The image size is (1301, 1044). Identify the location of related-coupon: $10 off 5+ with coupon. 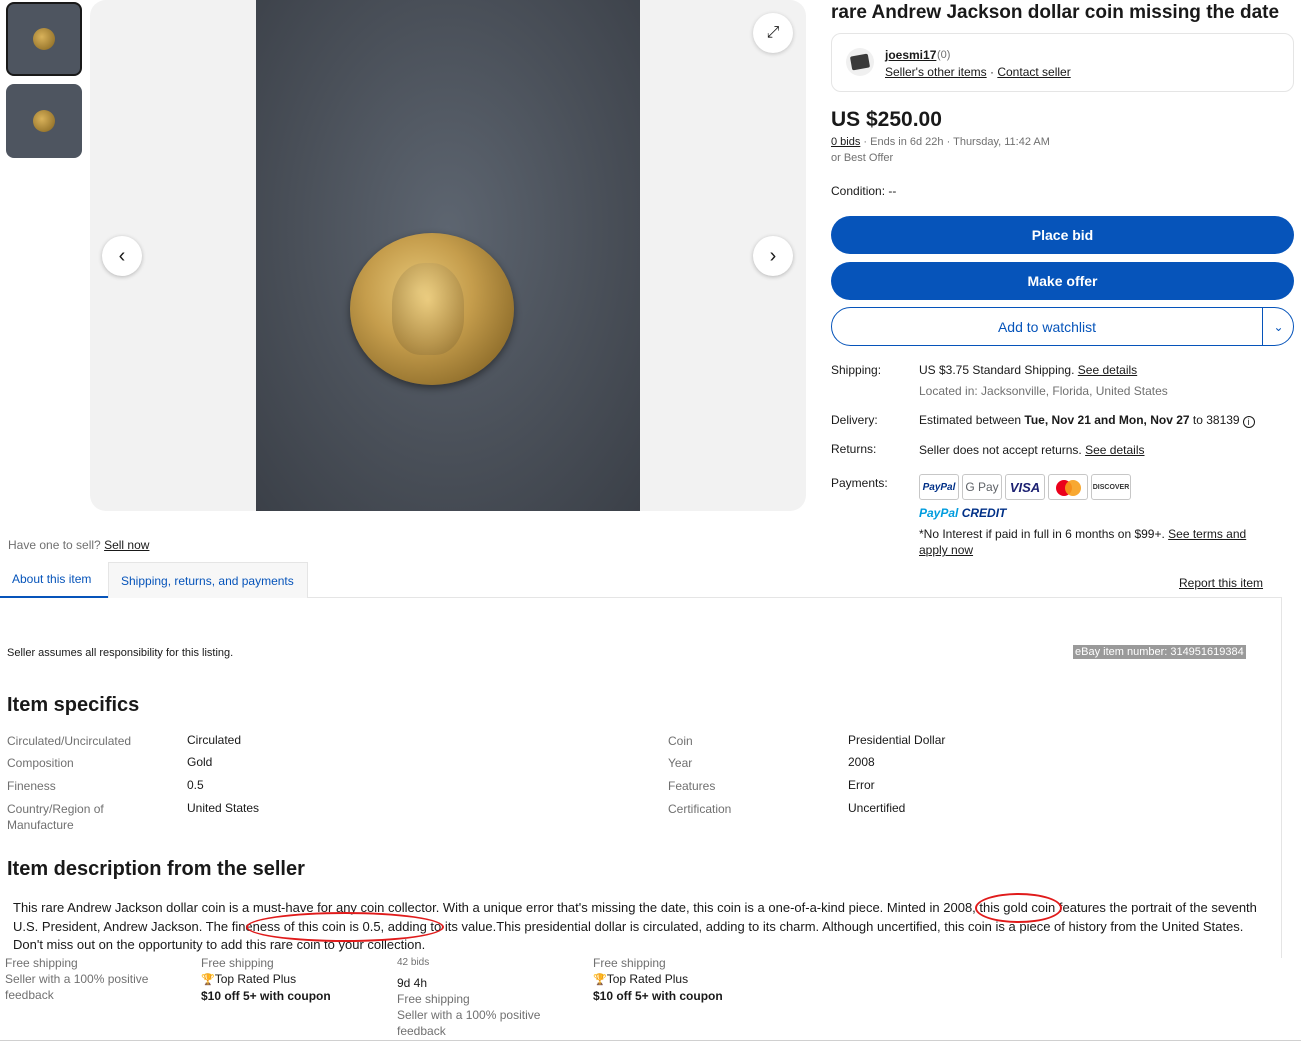
(266, 996).